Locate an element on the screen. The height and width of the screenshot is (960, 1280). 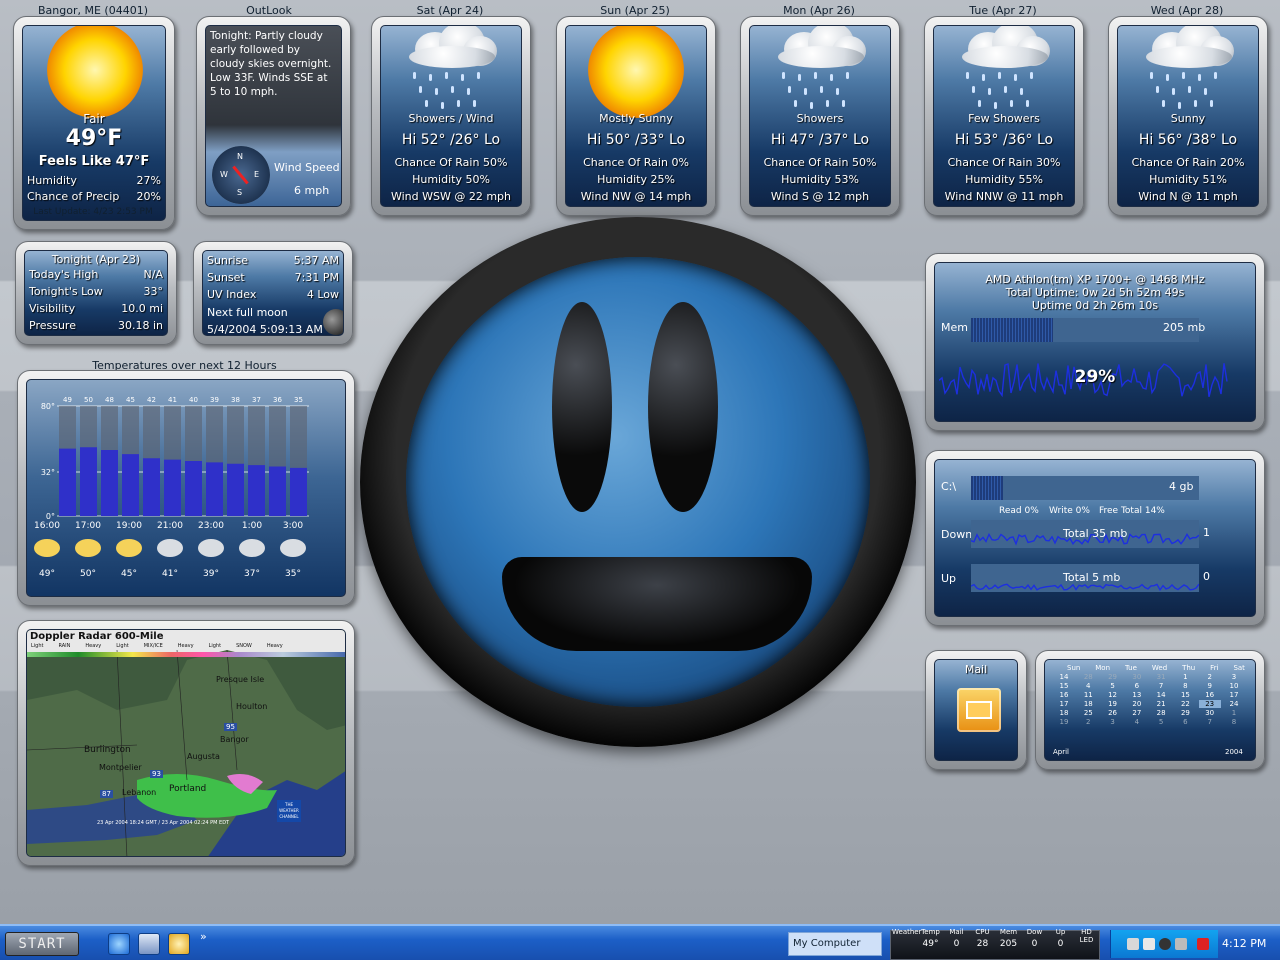
cloud-icon is located at coordinates (211, 548).